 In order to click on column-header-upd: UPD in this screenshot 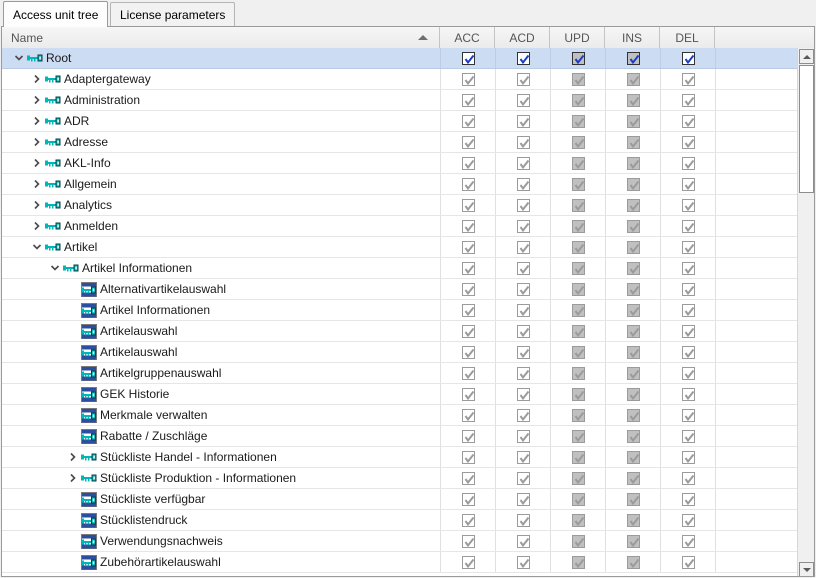, I will do `click(577, 37)`.